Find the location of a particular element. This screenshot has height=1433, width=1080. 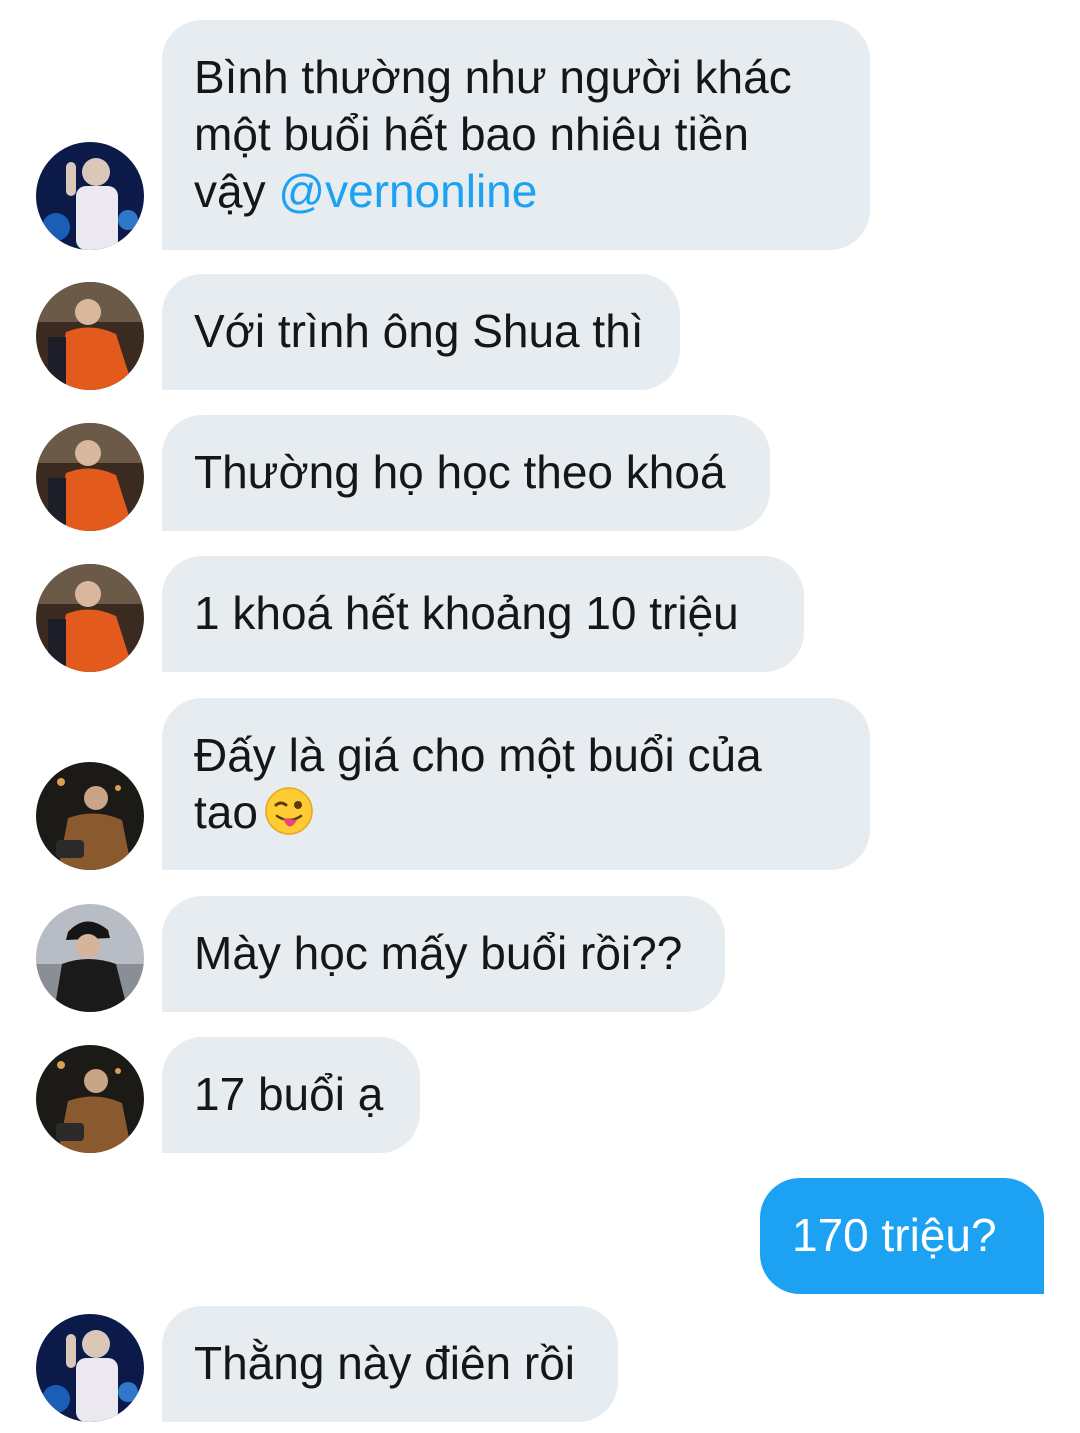

message-bubble: Đấy là giá cho một buổi của tao is located at coordinates (516, 784).